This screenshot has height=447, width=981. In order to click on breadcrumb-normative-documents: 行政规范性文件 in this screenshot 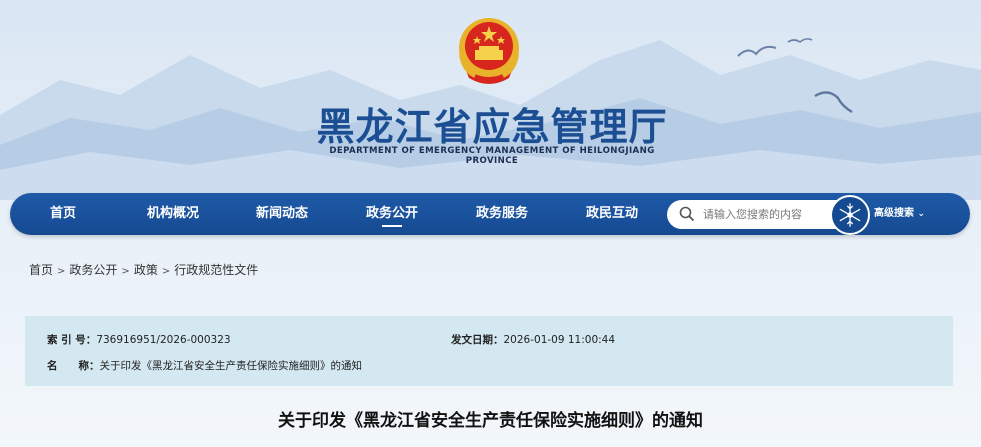, I will do `click(216, 270)`.